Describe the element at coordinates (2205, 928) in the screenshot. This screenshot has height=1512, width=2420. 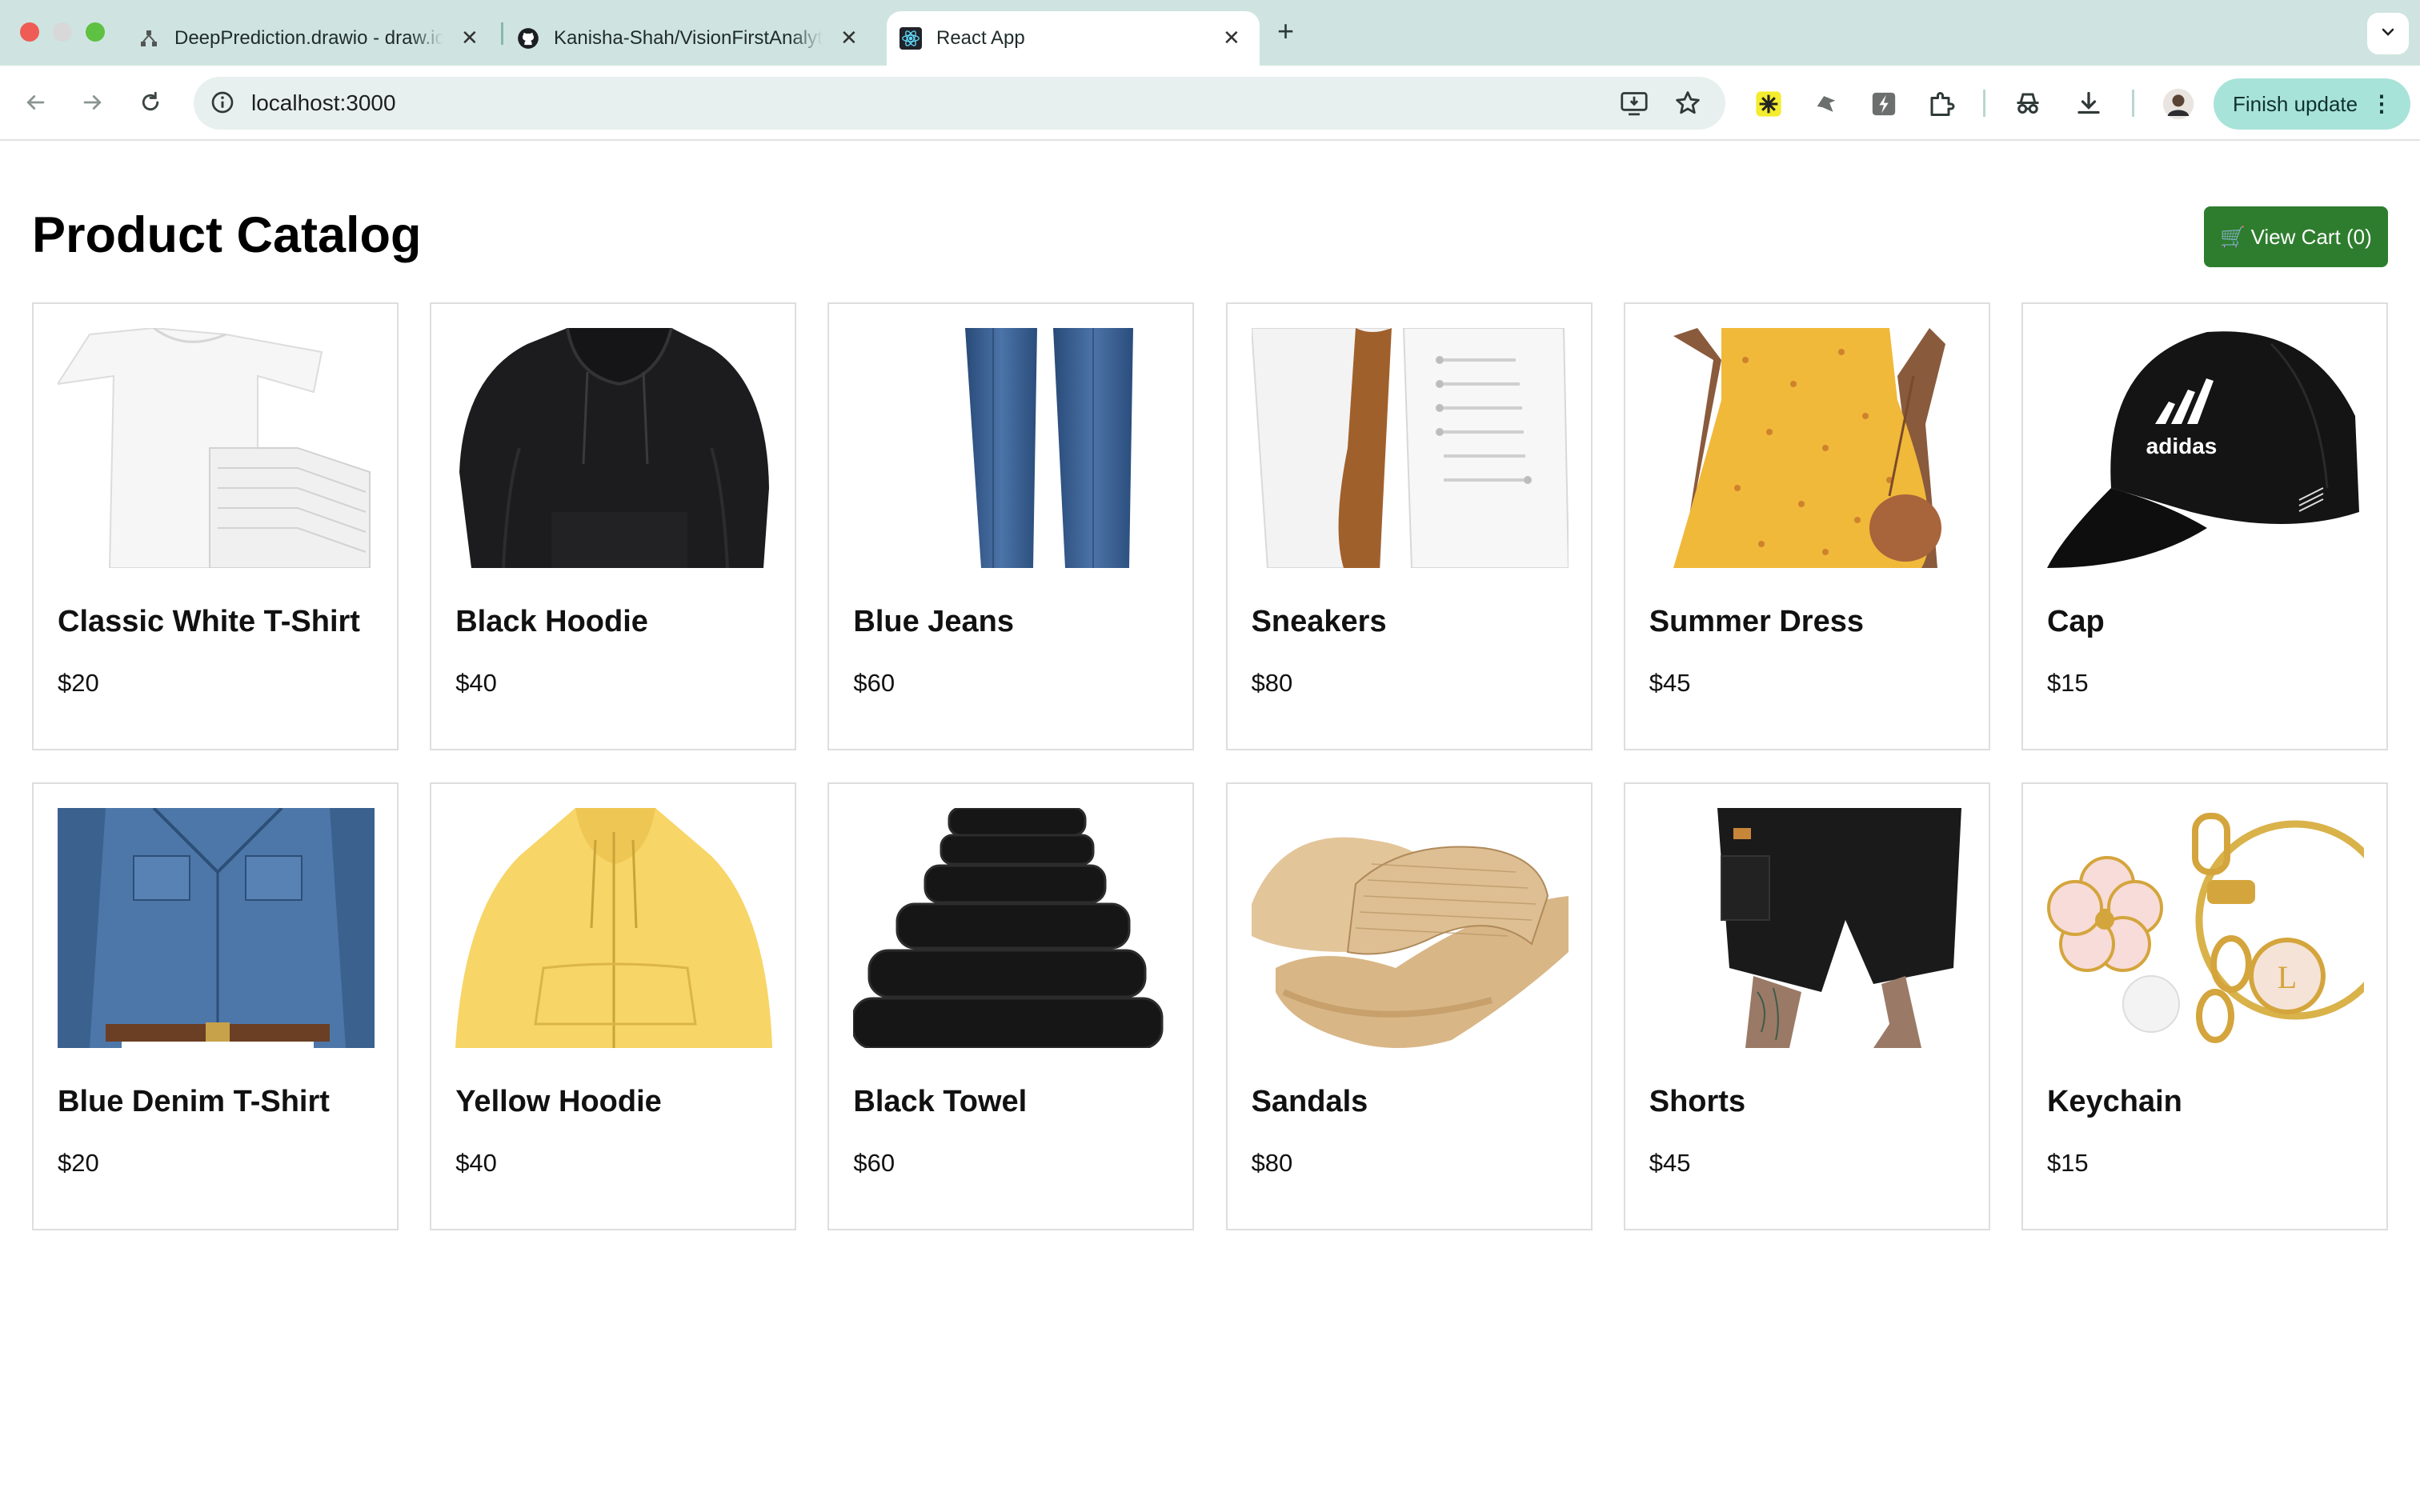
I see `flower-keychain-image: L` at that location.